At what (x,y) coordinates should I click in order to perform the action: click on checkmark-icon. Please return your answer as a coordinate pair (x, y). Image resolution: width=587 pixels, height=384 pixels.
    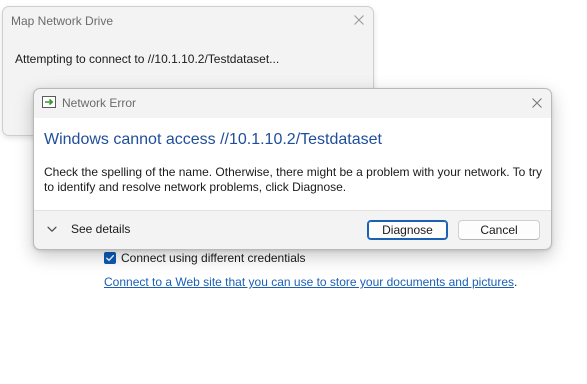
    Looking at the image, I should click on (110, 257).